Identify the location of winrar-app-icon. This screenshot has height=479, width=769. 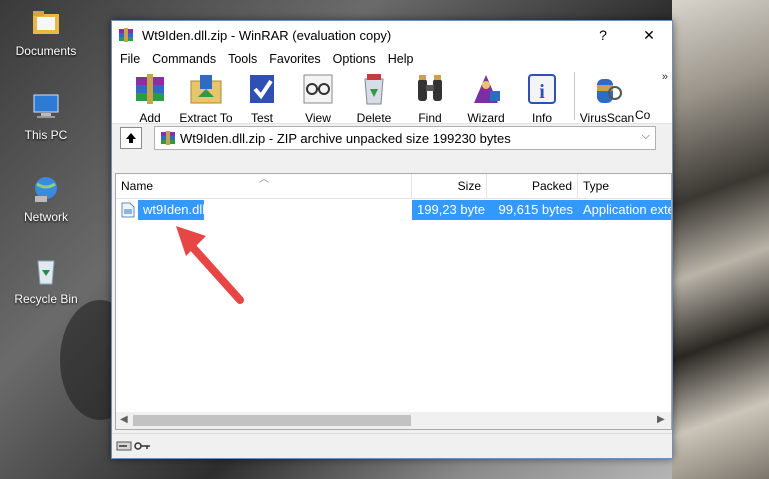
(126, 35).